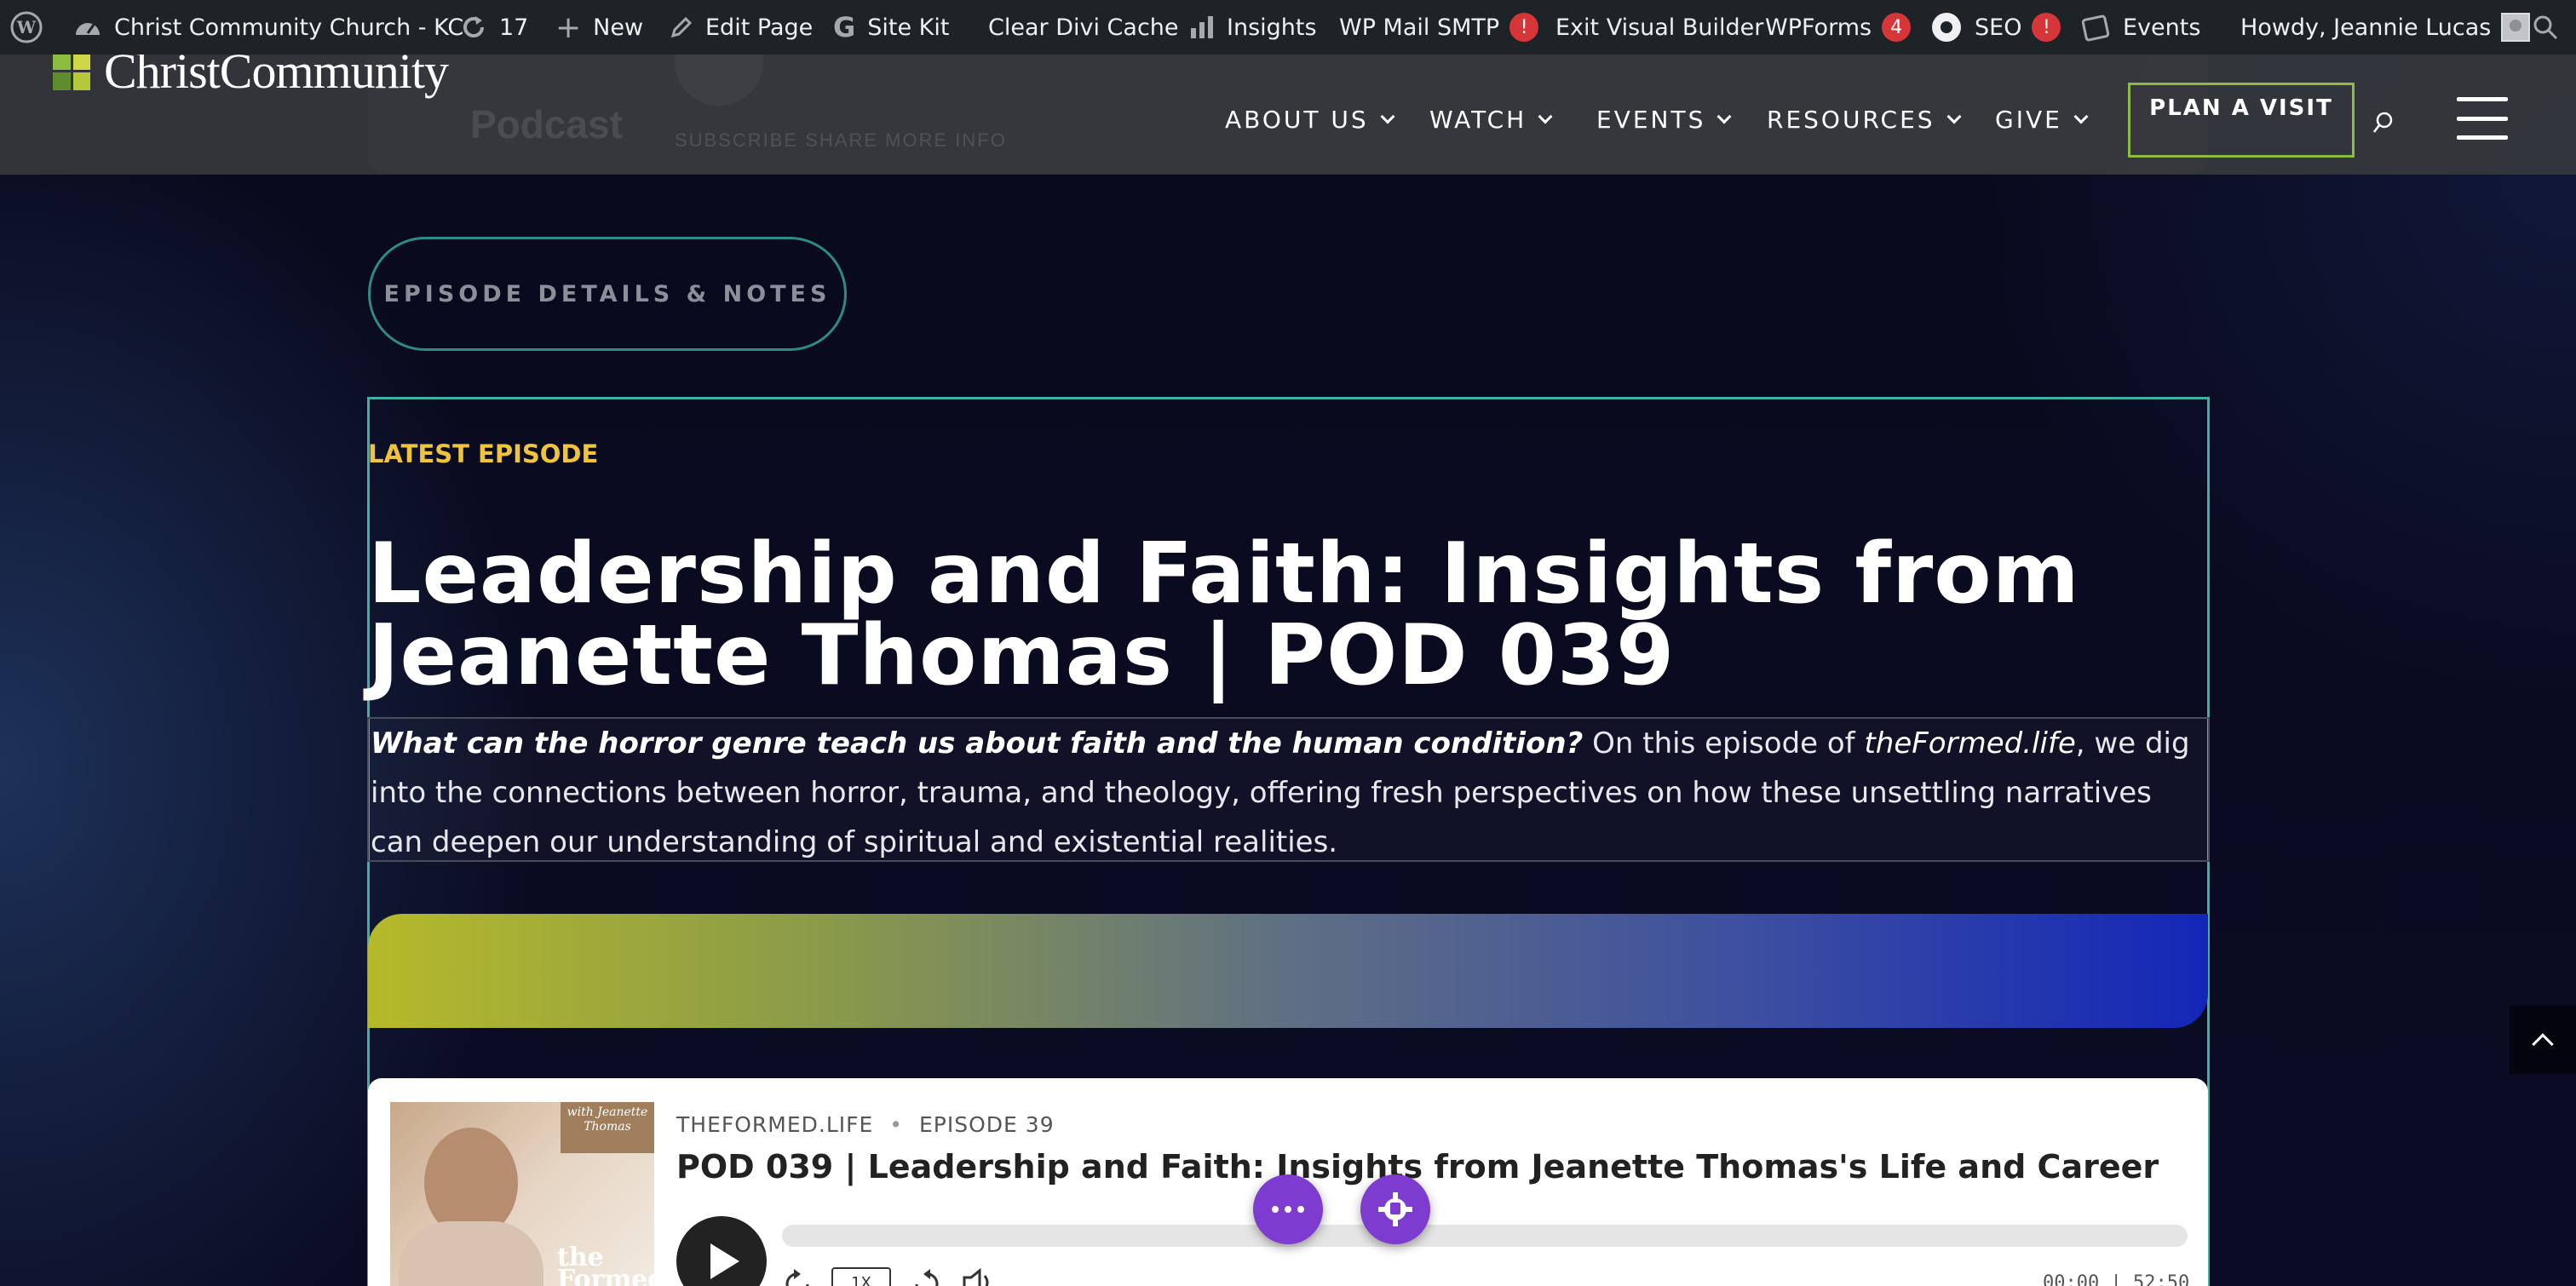 The width and height of the screenshot is (2576, 1286). Describe the element at coordinates (1202, 27) in the screenshot. I see `bar-chart-icon` at that location.